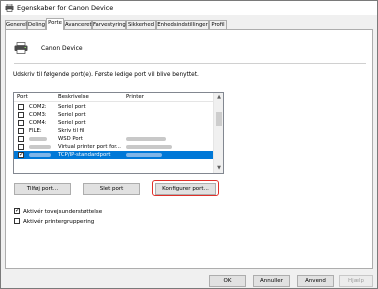 This screenshot has width=378, height=289. I want to click on delete-port-button: Slet port, so click(111, 189).